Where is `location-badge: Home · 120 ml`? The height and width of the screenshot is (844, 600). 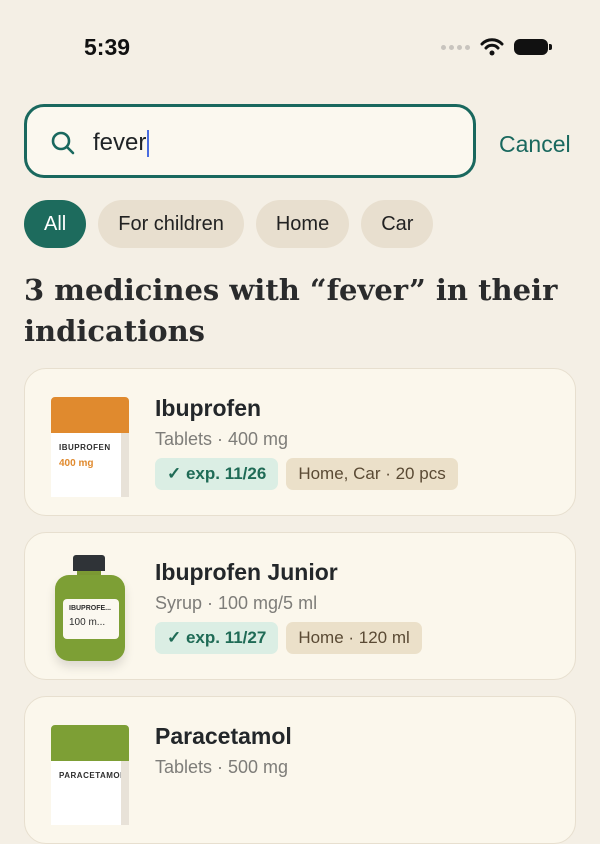 location-badge: Home · 120 ml is located at coordinates (354, 638).